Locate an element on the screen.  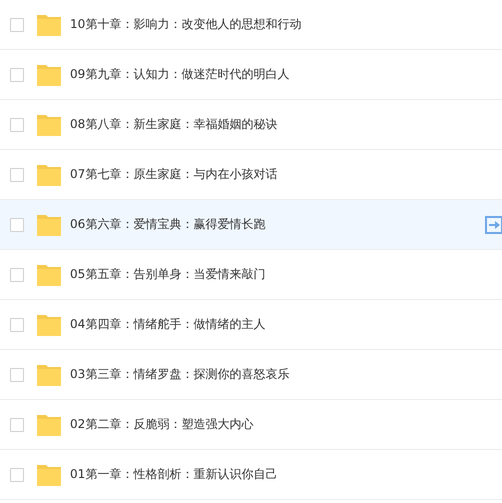
folder-name: 09第九章：认知力：做迷茫时代的明白人 is located at coordinates (180, 74).